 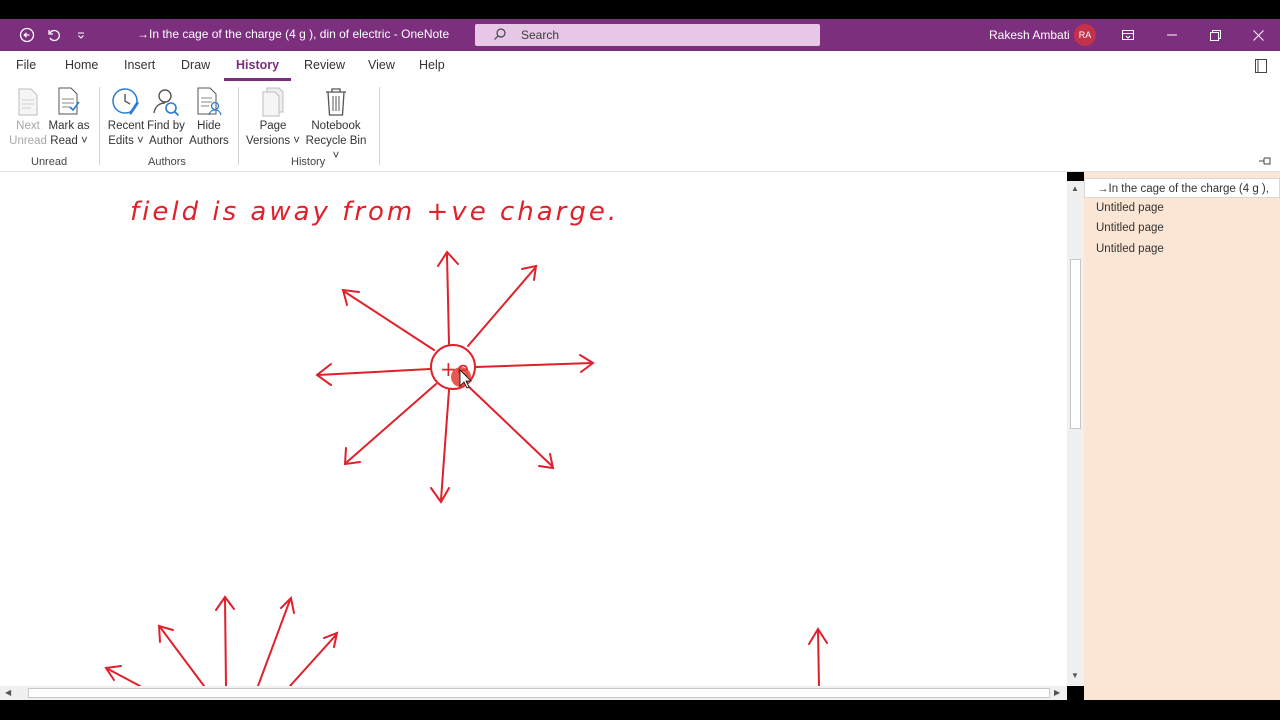 I want to click on next-unread-line2: Unread, so click(x=28, y=141).